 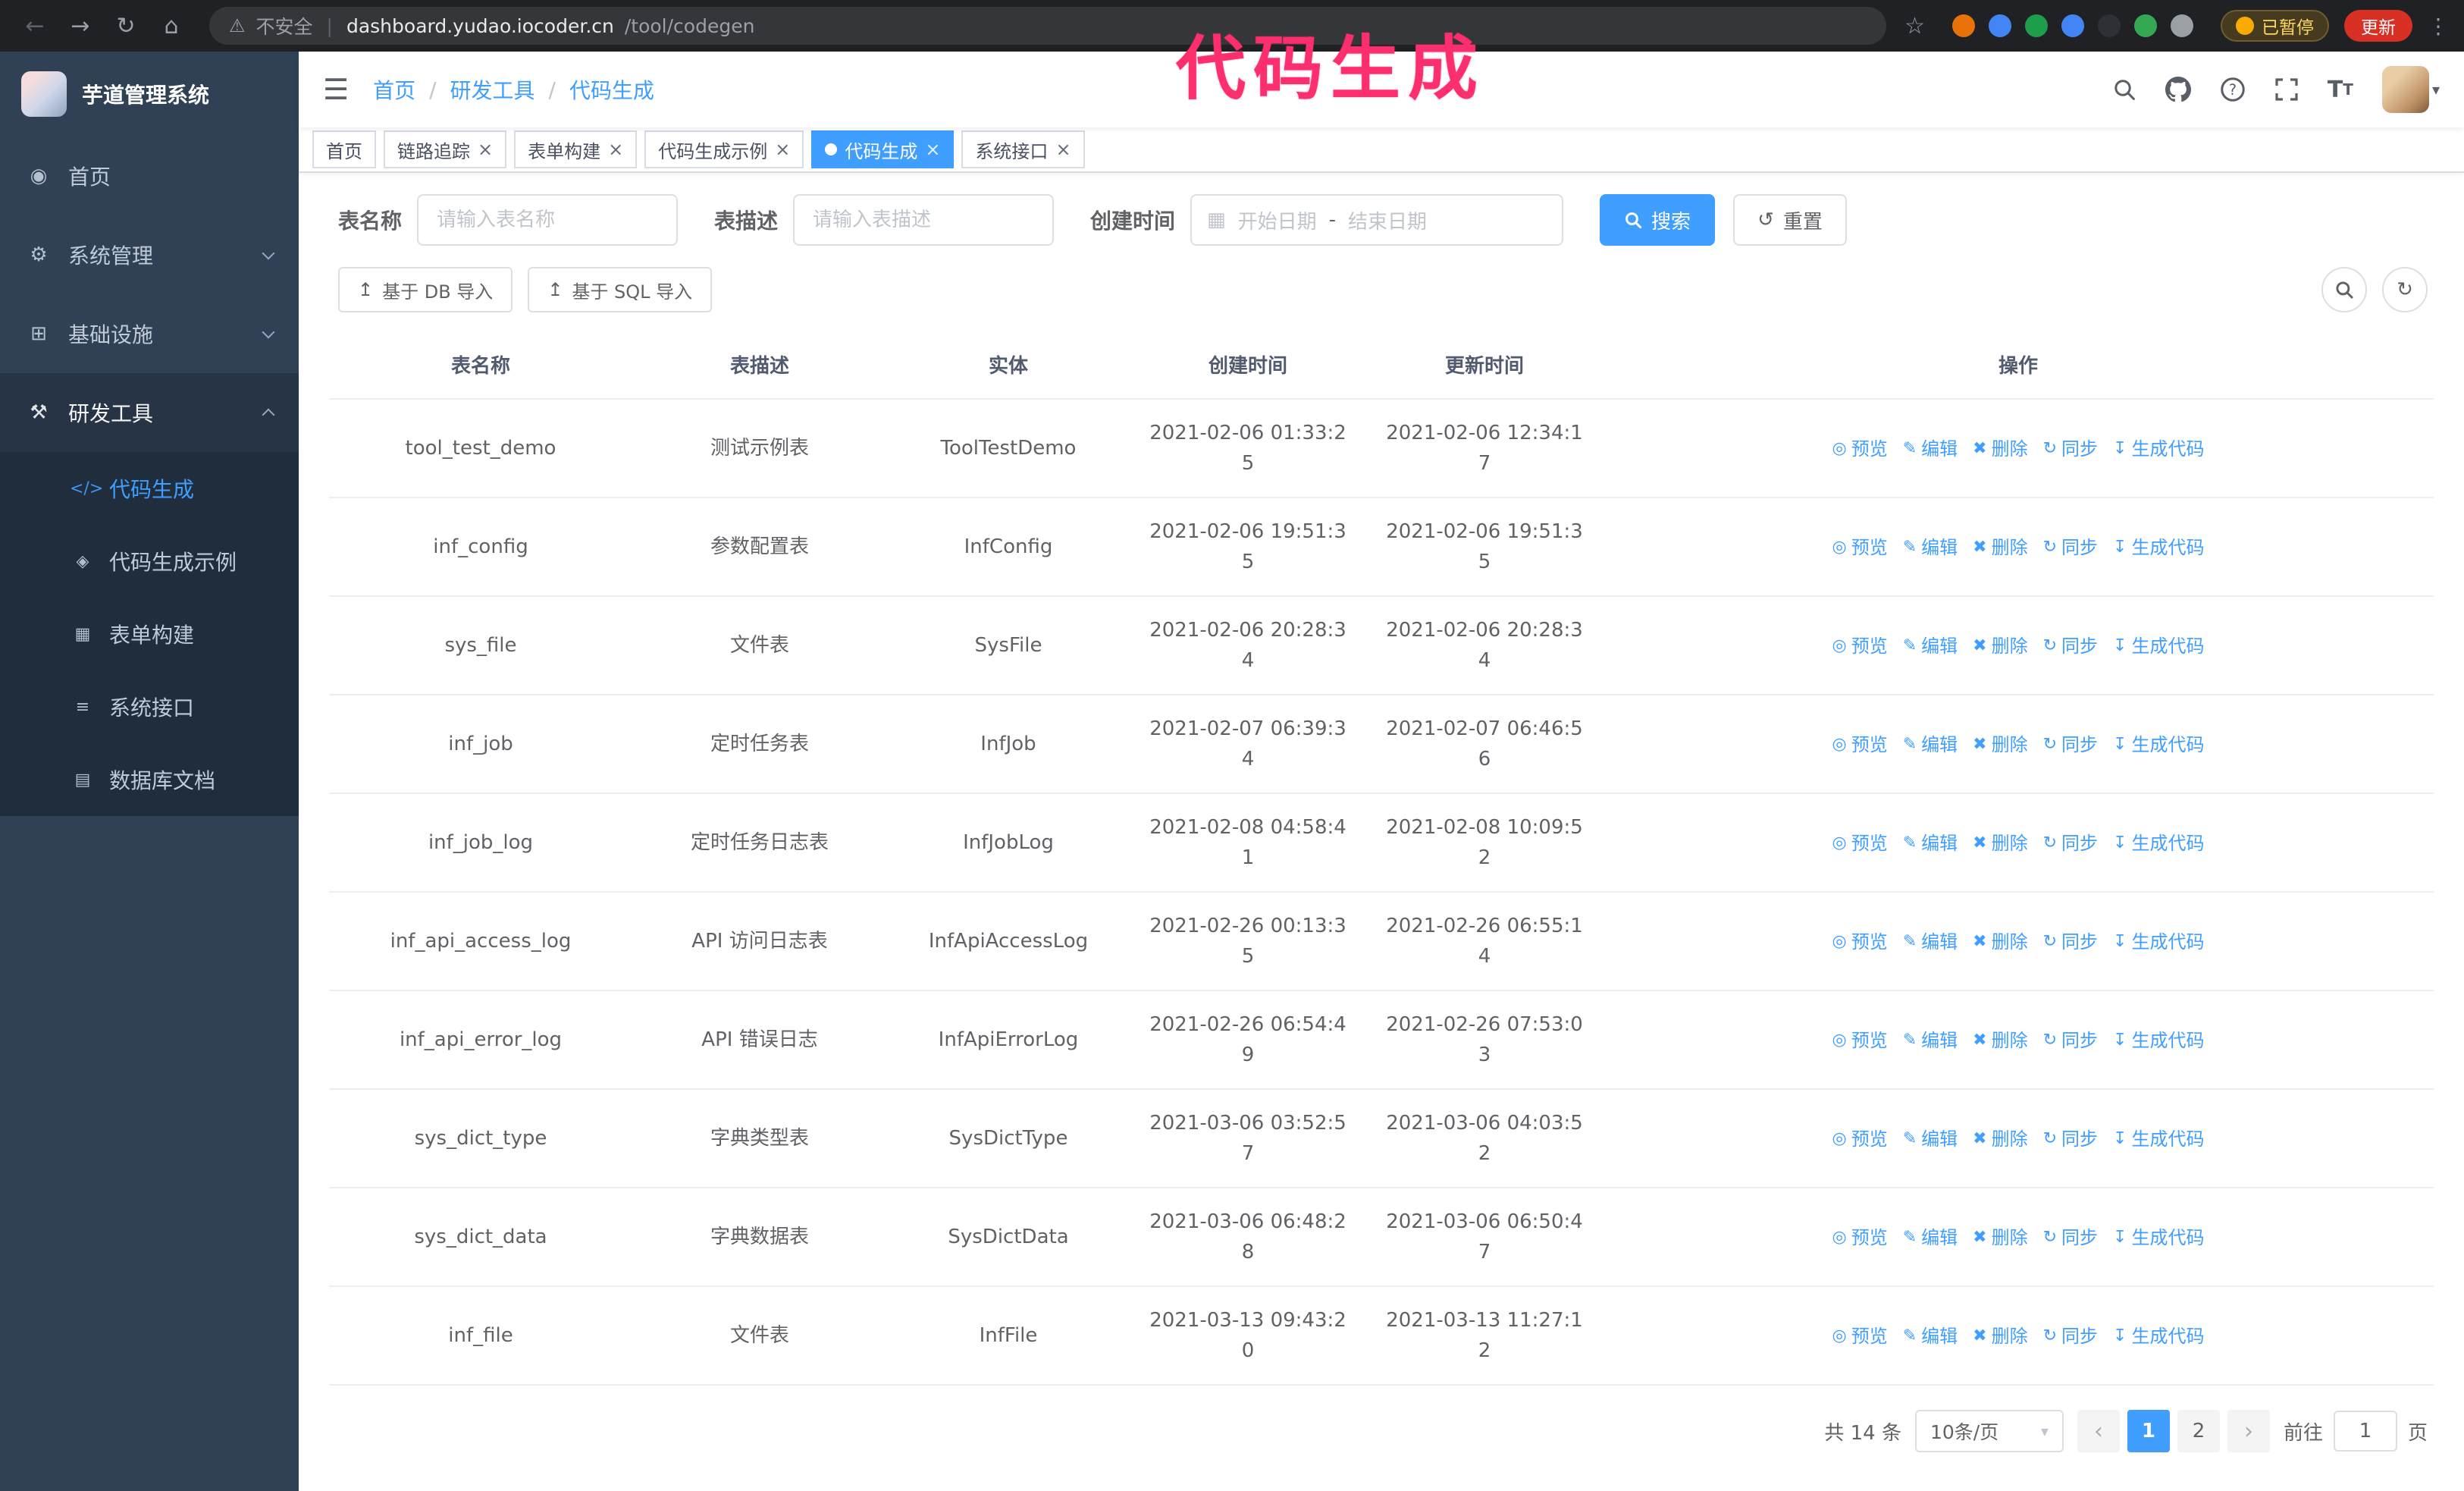 What do you see at coordinates (2124, 89) in the screenshot?
I see `header-search-icon` at bounding box center [2124, 89].